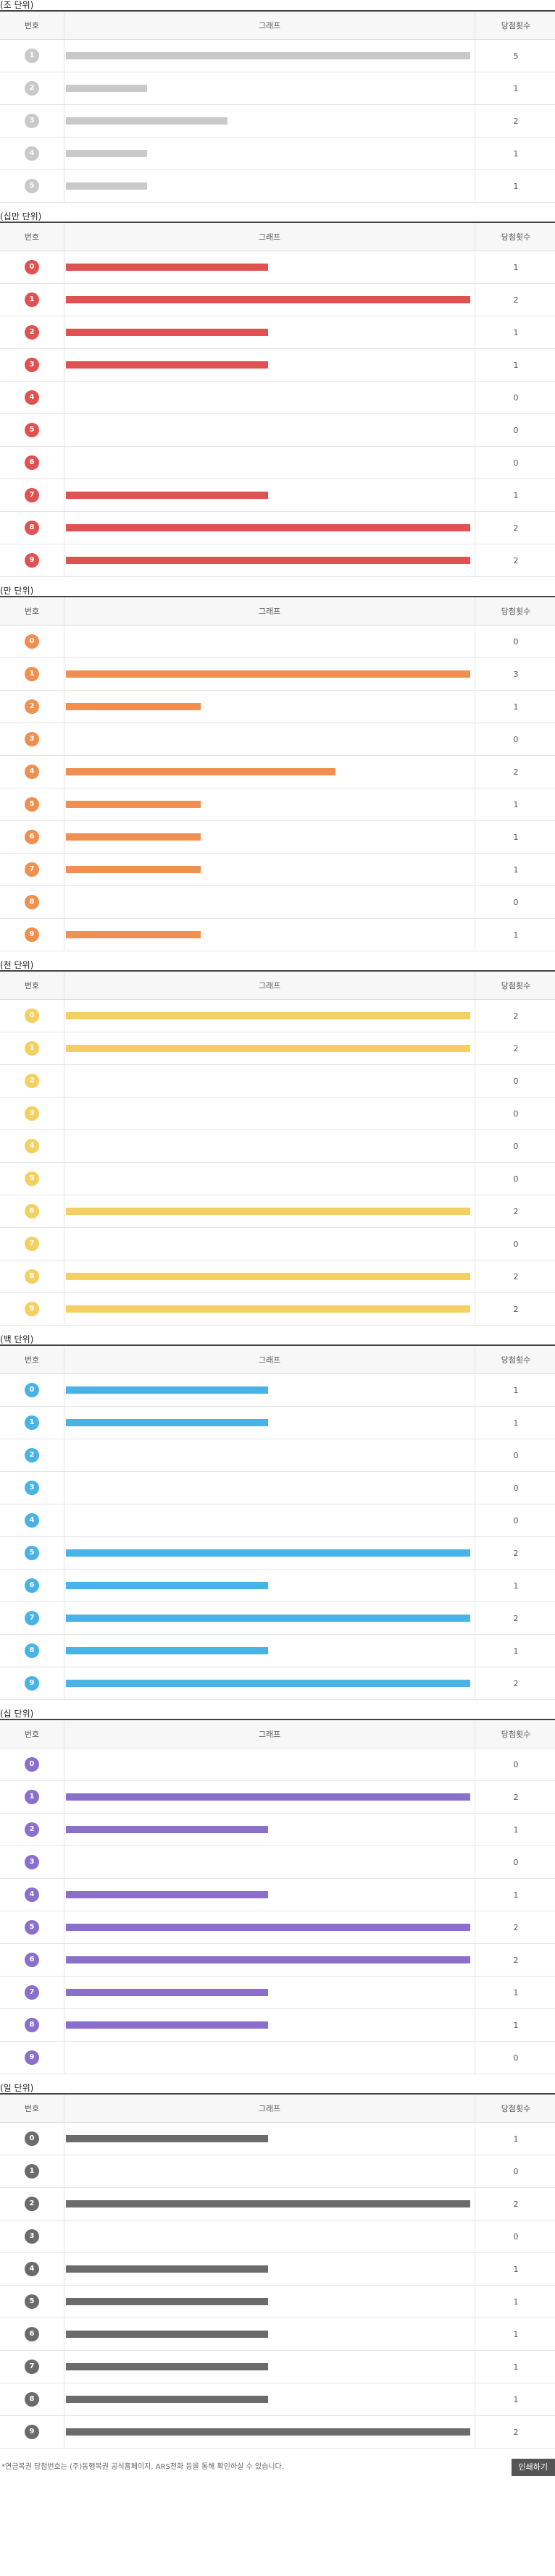 Image resolution: width=555 pixels, height=2576 pixels. Describe the element at coordinates (32, 772) in the screenshot. I see `number-ball: 4` at that location.